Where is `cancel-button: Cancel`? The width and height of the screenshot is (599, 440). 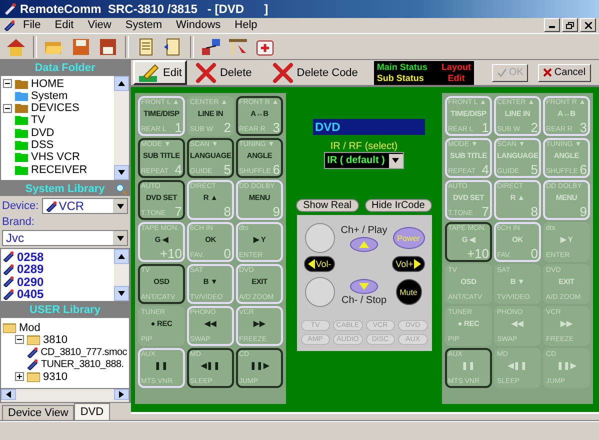 cancel-button: Cancel is located at coordinates (564, 73).